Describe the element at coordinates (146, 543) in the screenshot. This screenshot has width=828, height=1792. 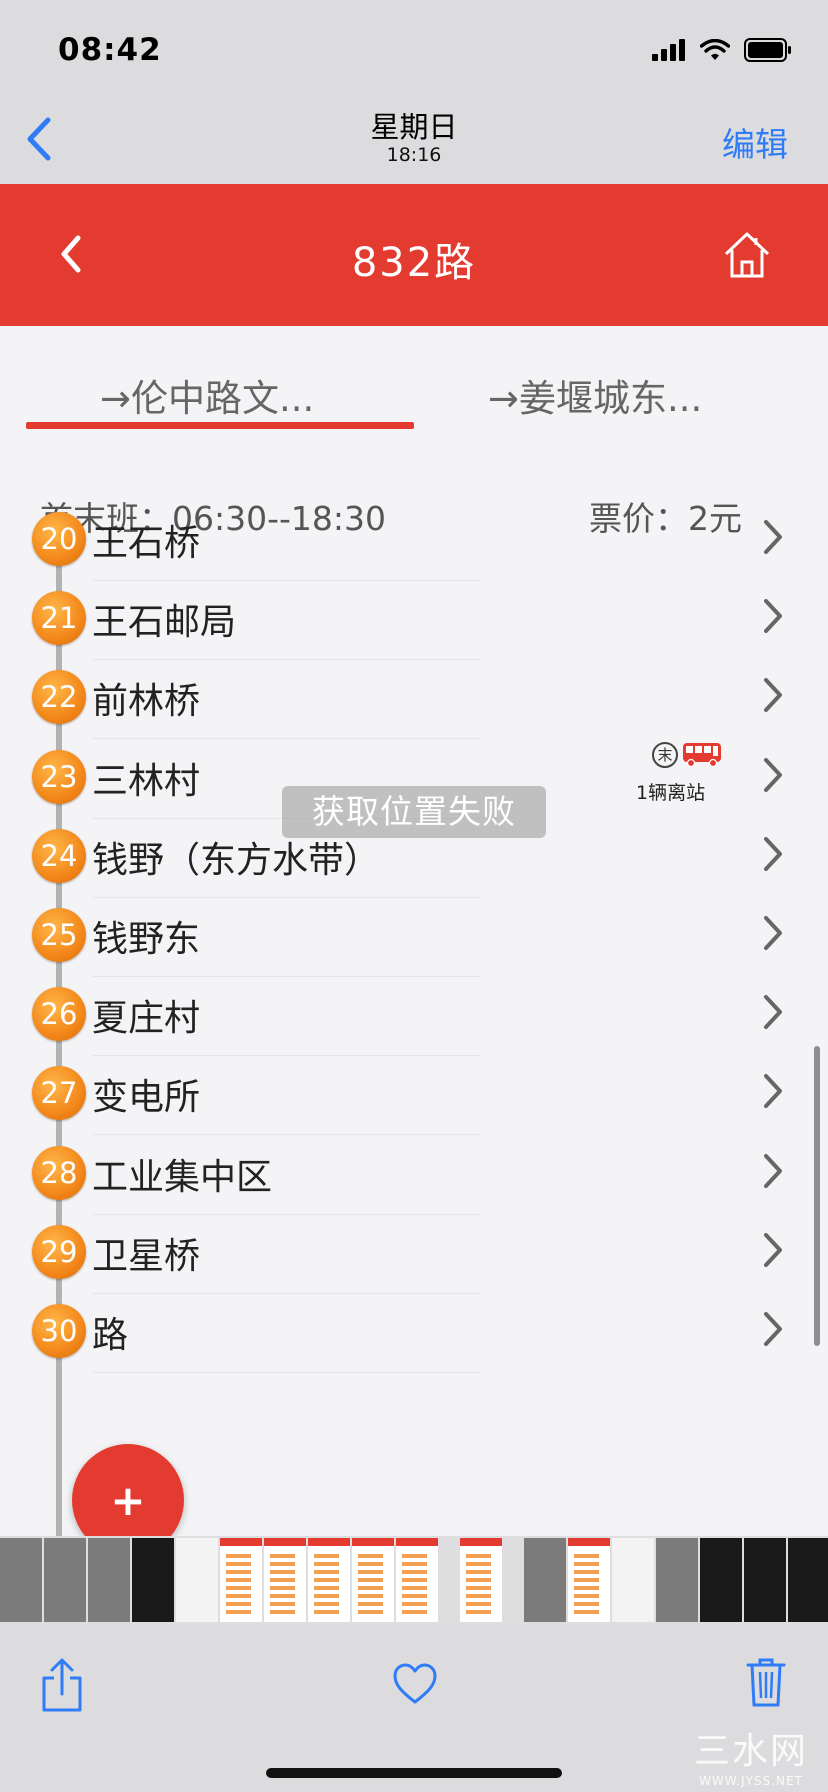
I see `stop-name: 王石桥` at that location.